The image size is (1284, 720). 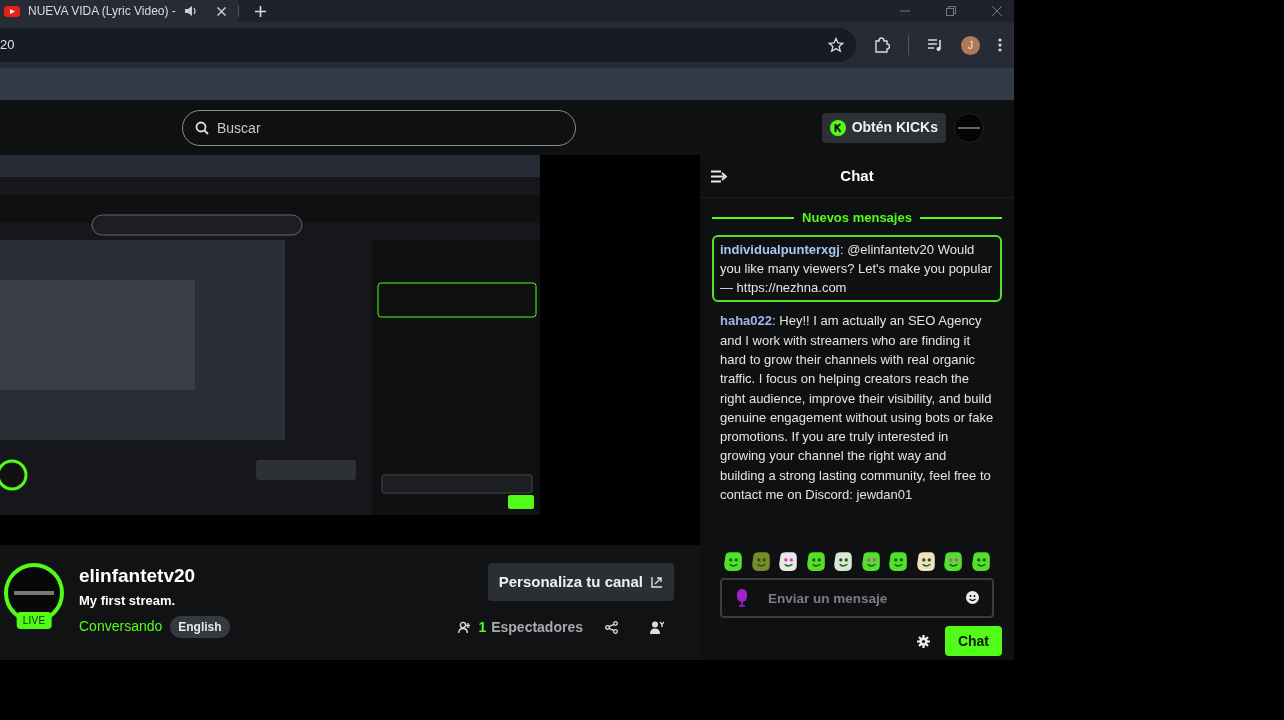 I want to click on language-tag: English, so click(x=200, y=626).